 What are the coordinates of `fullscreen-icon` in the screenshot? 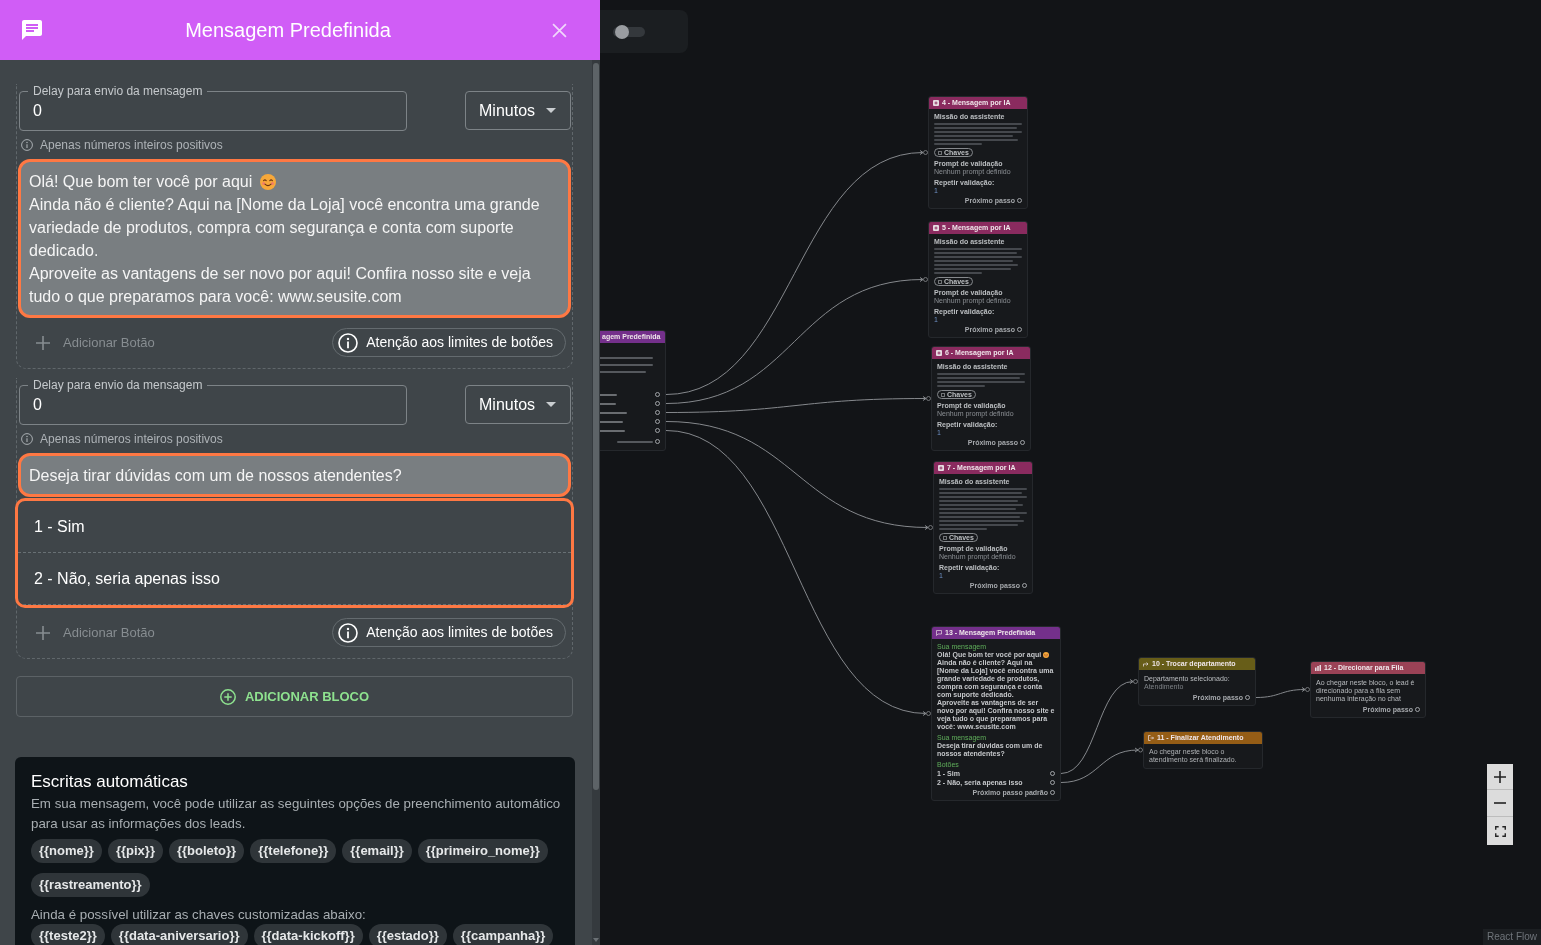 It's located at (1500, 831).